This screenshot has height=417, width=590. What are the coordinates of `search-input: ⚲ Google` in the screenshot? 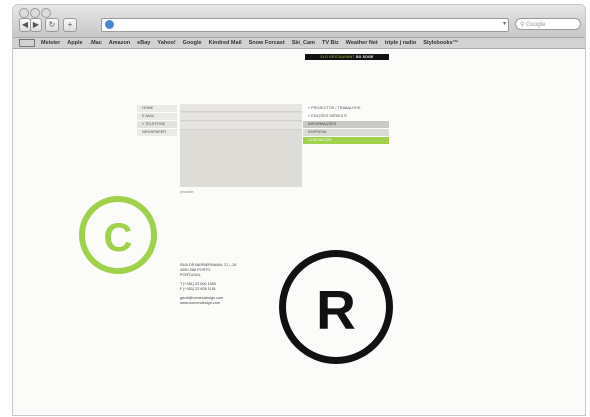 It's located at (548, 24).